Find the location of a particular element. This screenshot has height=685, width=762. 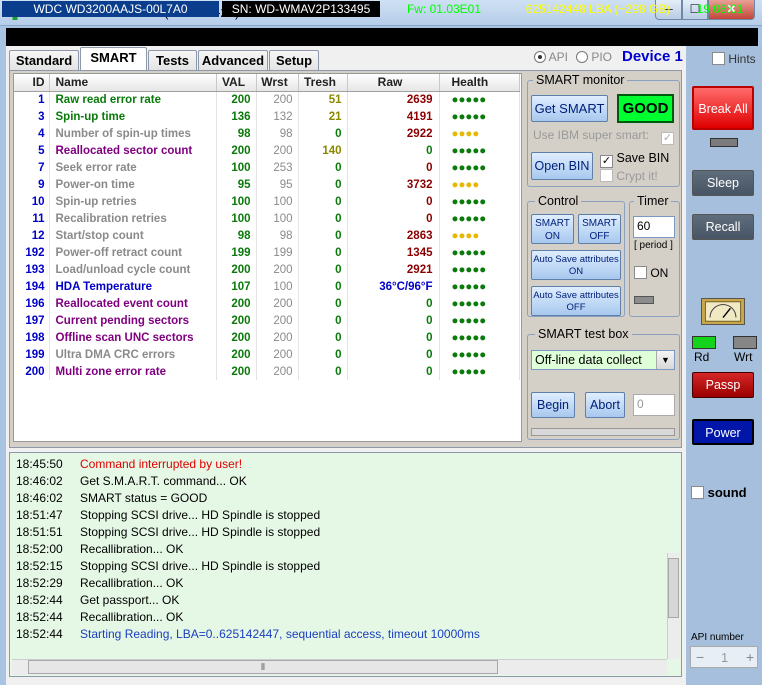

timer-on-checkbox: ON is located at coordinates (651, 273).